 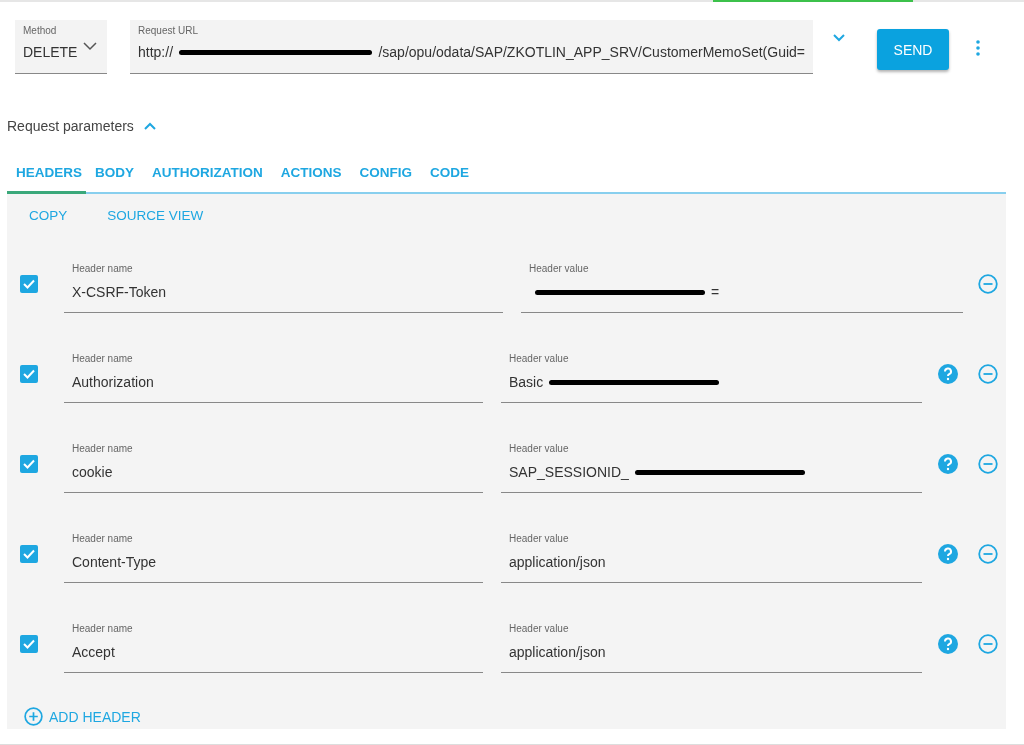 What do you see at coordinates (742, 284) in the screenshot?
I see `header-value-field: Header value =` at bounding box center [742, 284].